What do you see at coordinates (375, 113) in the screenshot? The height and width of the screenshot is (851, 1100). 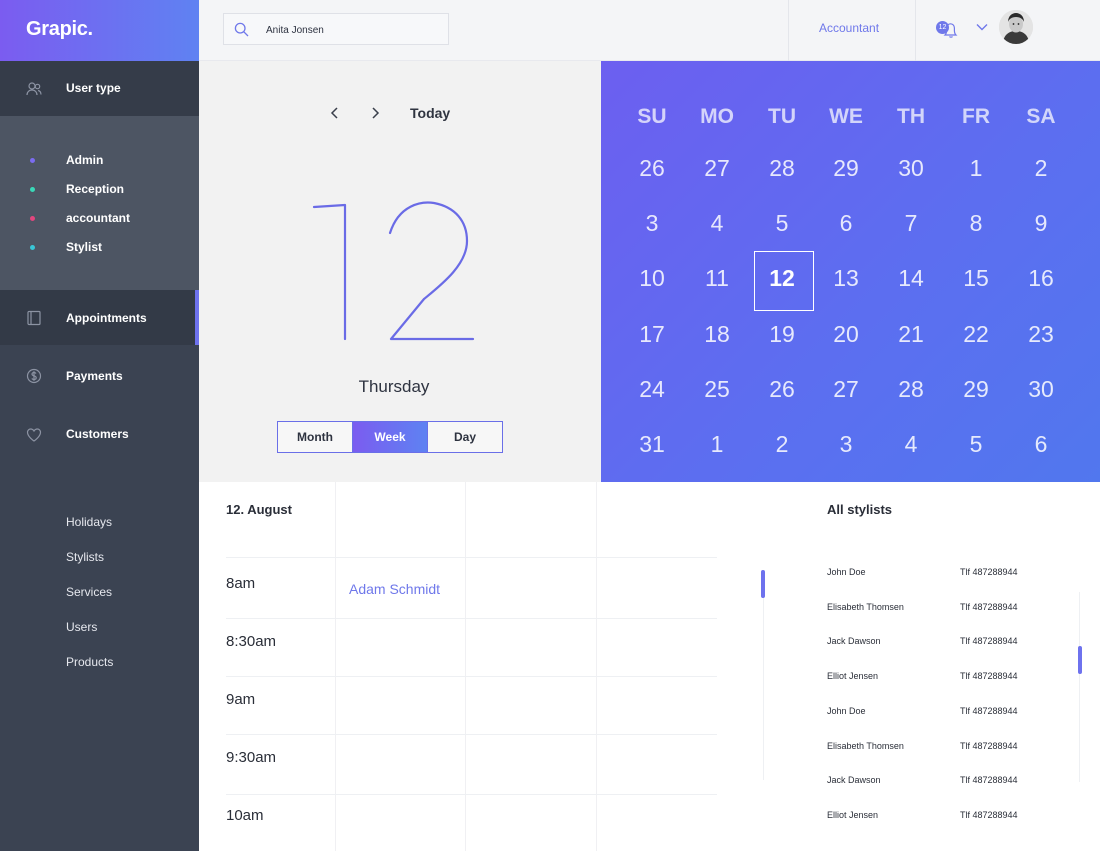 I see `chevron-right-icon` at bounding box center [375, 113].